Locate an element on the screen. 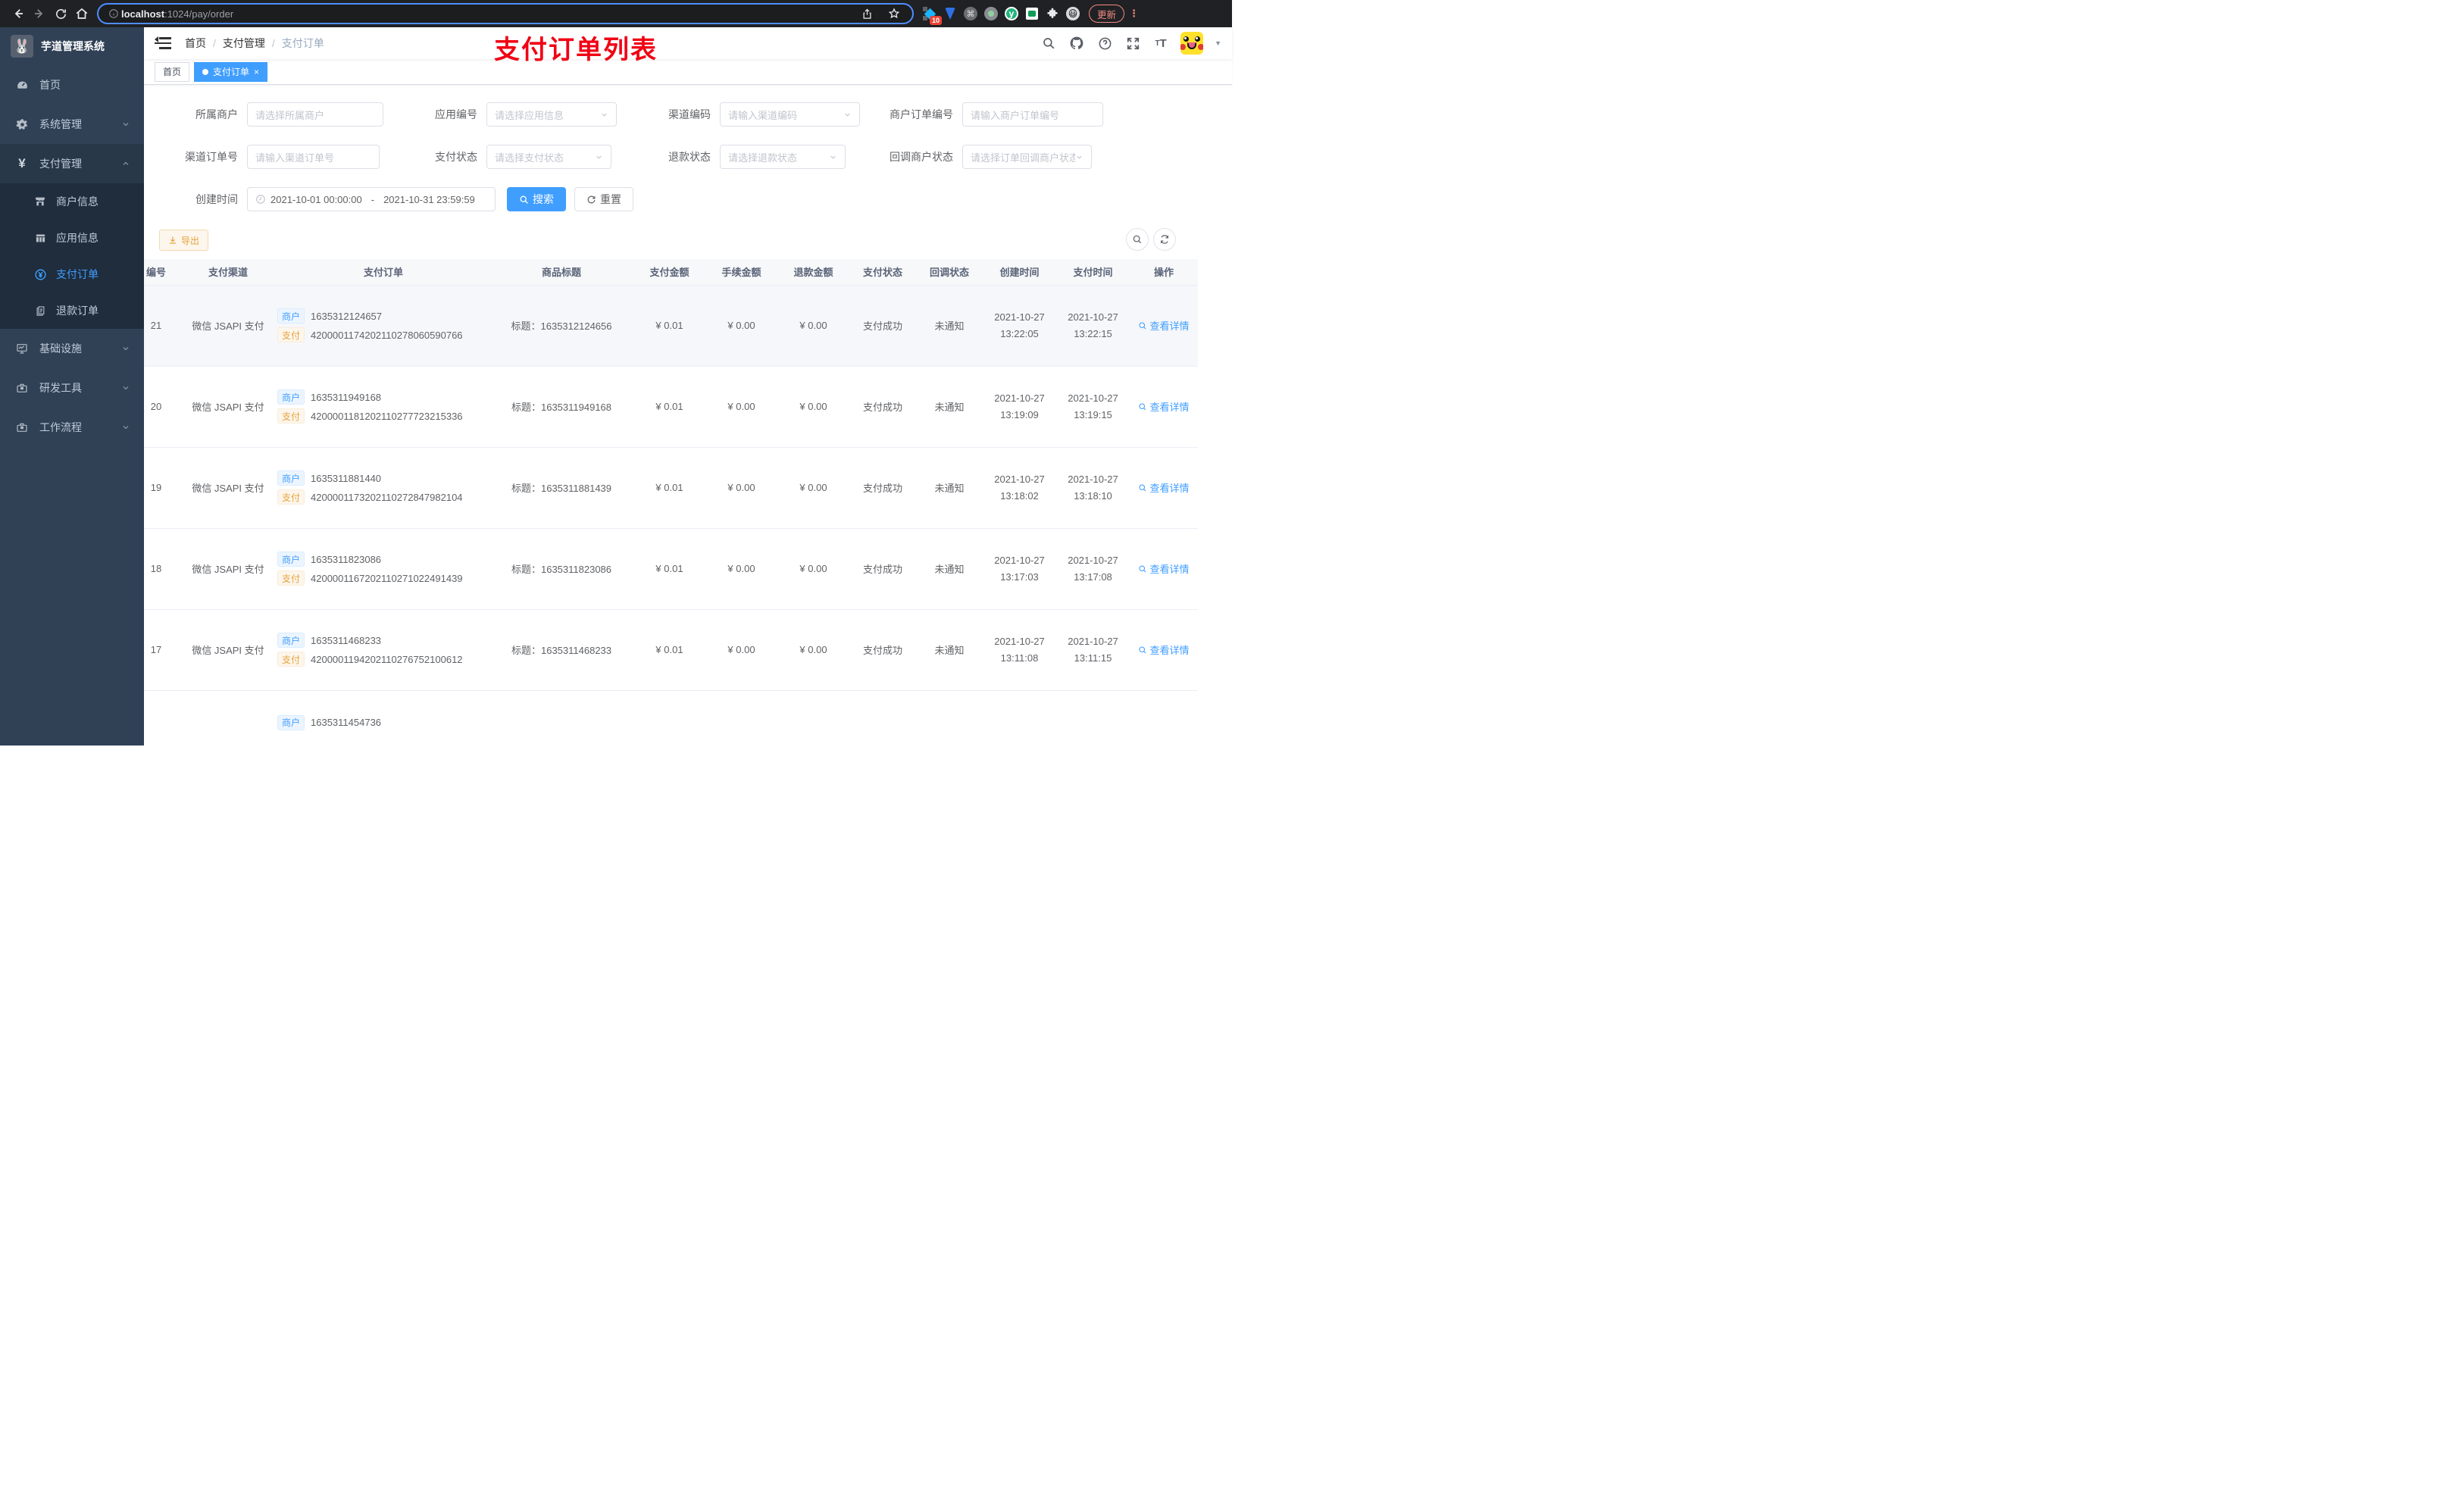  clock-icon is located at coordinates (260, 199).